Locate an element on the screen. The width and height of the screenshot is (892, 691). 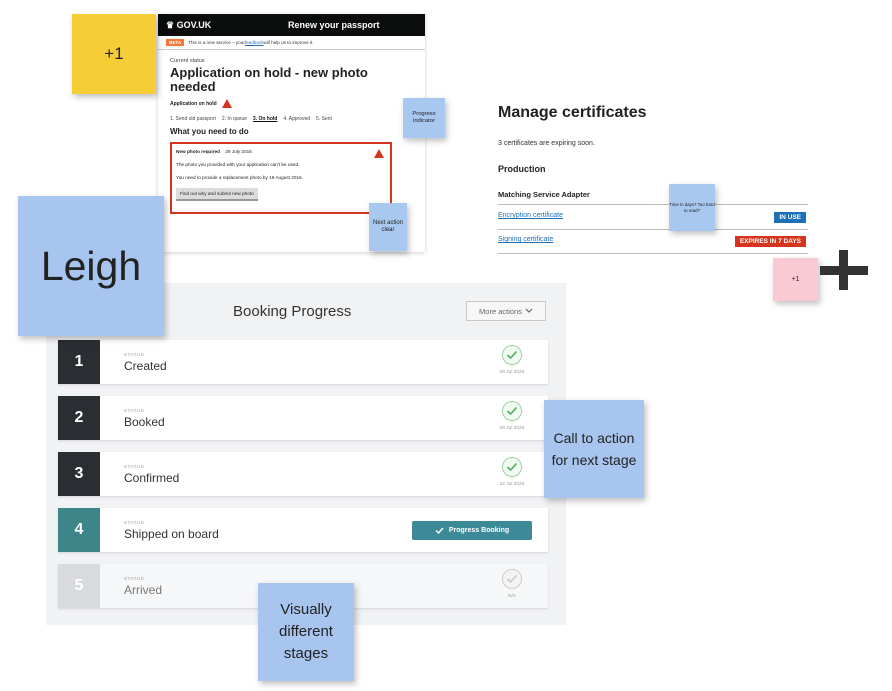
signing-certificate-link: Signing certificate is located at coordinates (525, 239).